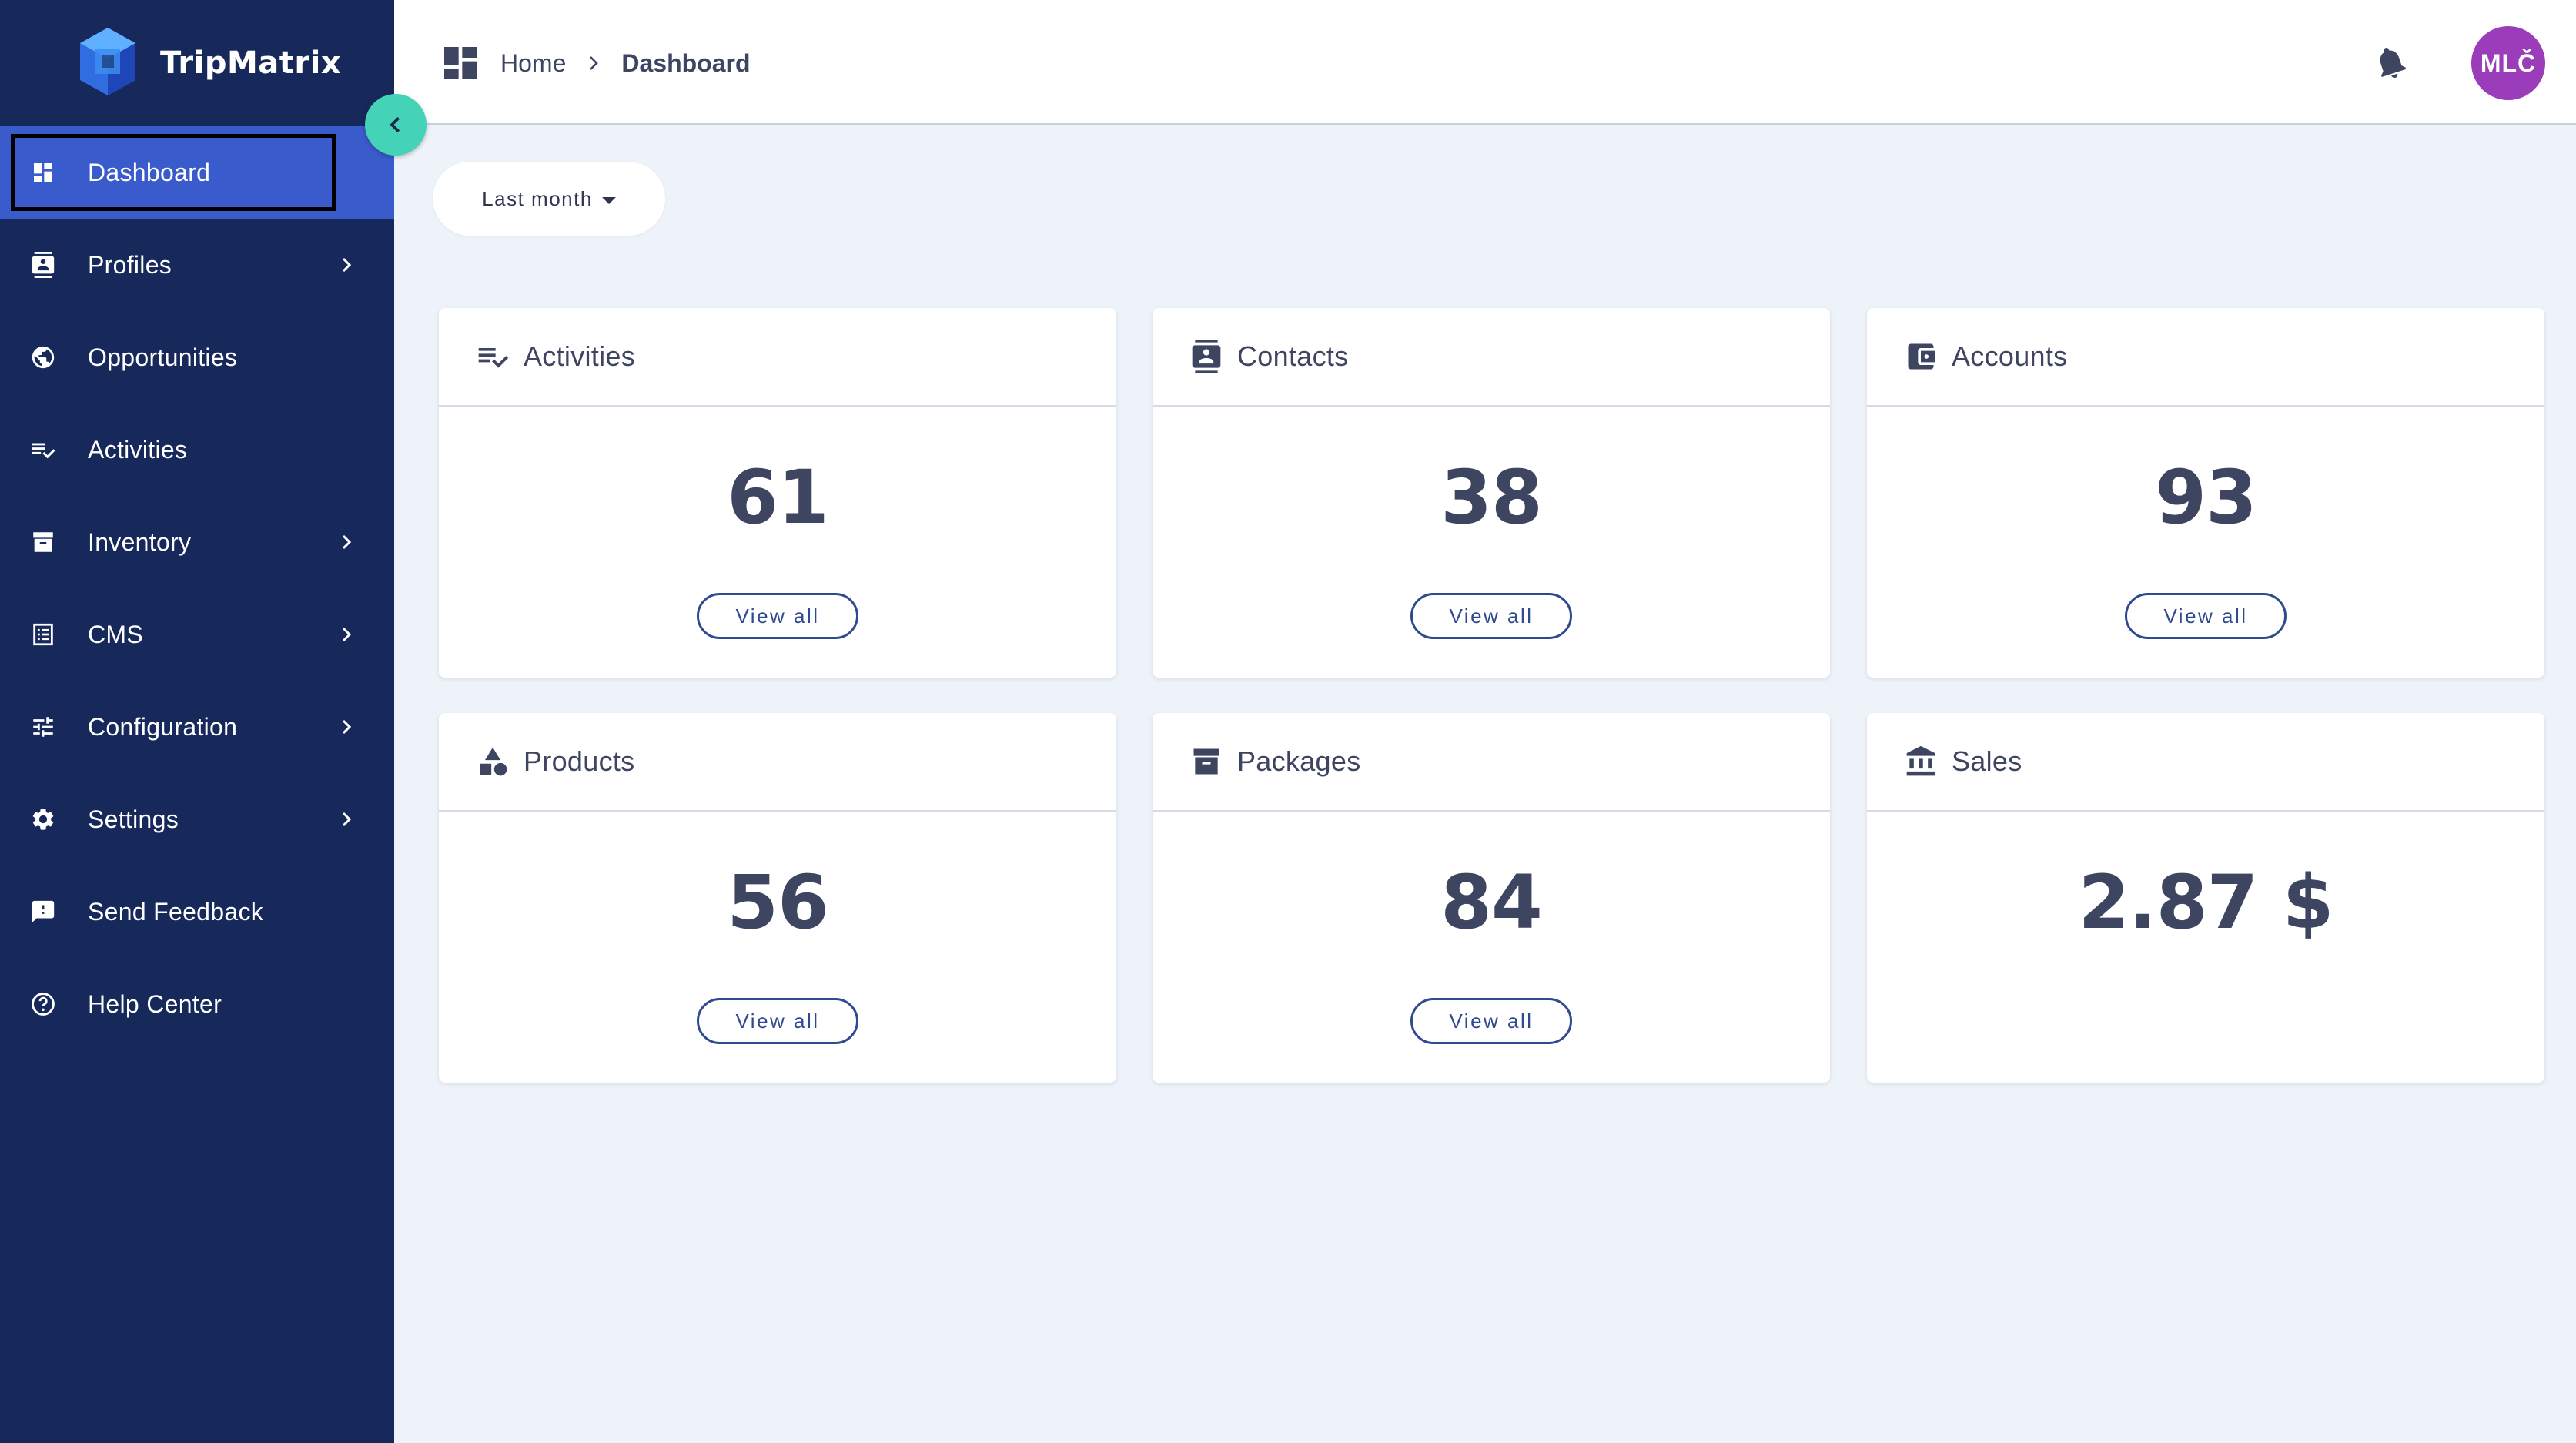  I want to click on shapes-icon, so click(493, 761).